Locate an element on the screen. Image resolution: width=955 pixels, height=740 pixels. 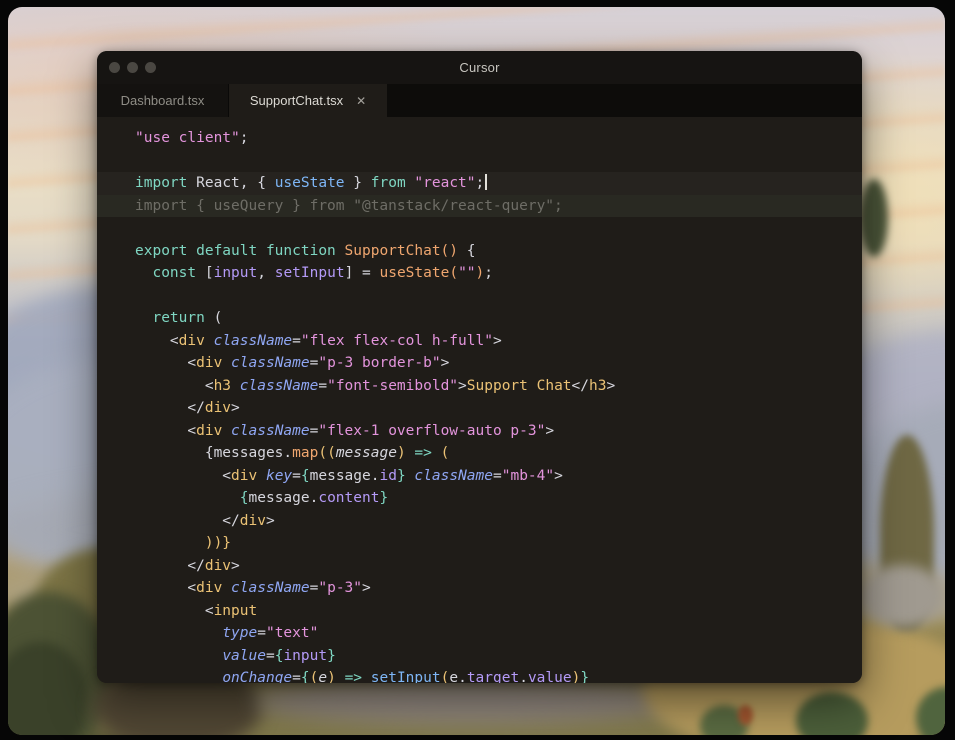
code-line: <div className="p-3"> is located at coordinates (253, 588).